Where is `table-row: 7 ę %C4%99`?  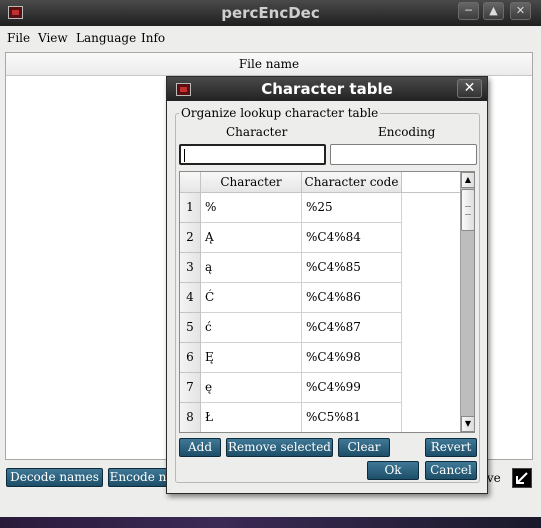 table-row: 7 ę %C4%99 is located at coordinates (291, 388).